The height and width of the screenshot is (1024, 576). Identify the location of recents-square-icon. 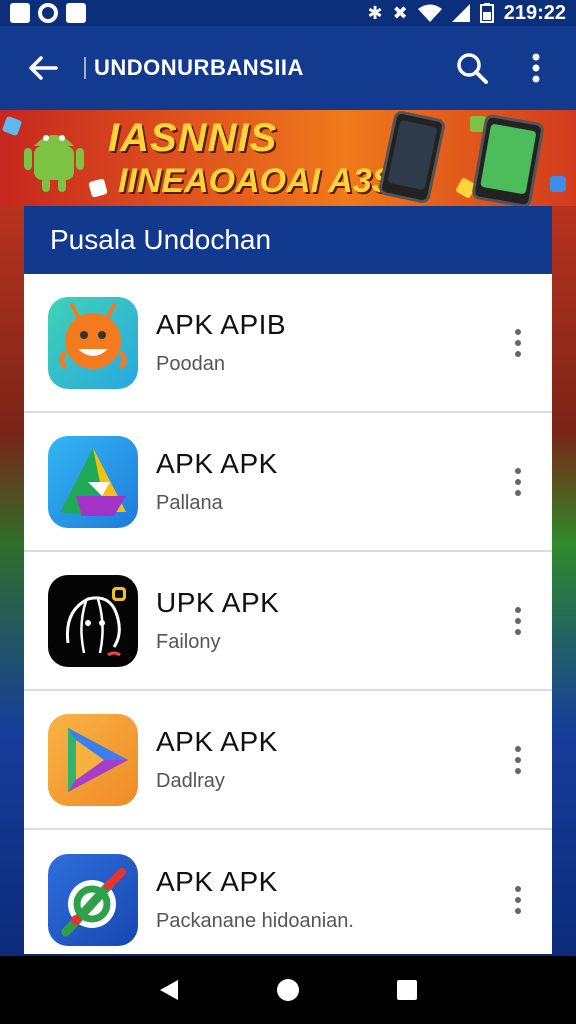
(406, 990).